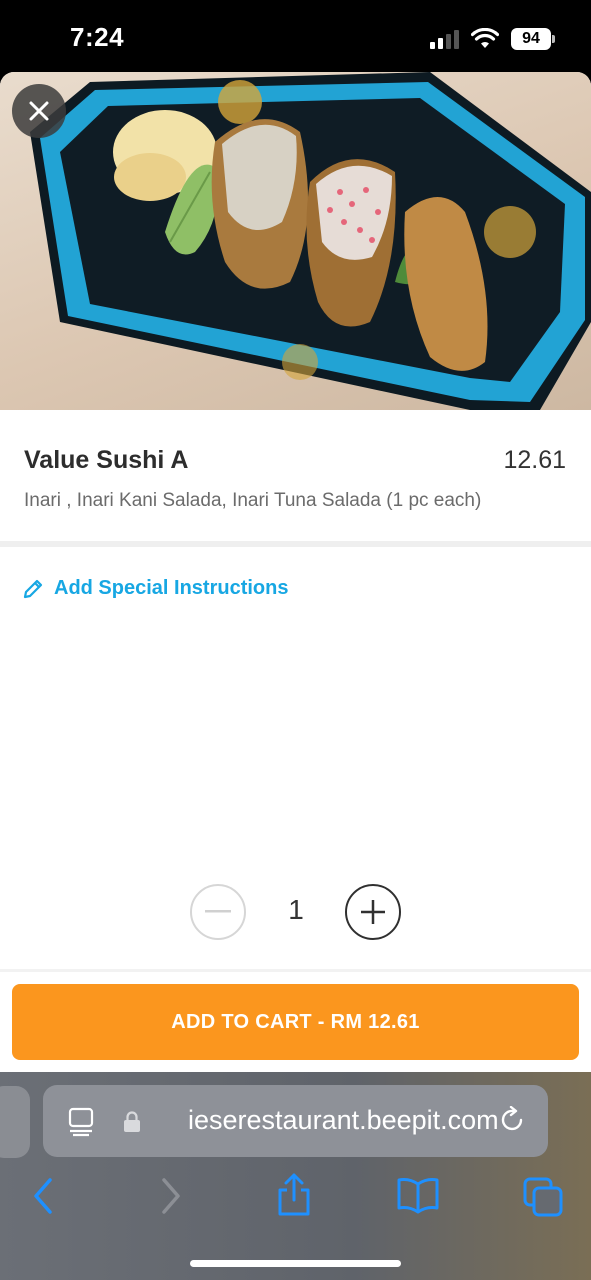 This screenshot has width=591, height=1280. I want to click on add-special-instructions-link: Add Special Instructions, so click(155, 588).